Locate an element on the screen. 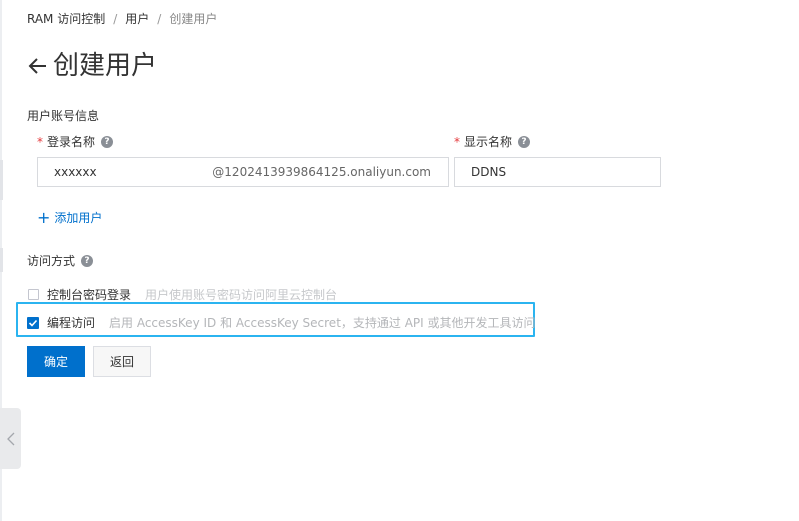  login-name-value: xxxxxx is located at coordinates (75, 172).